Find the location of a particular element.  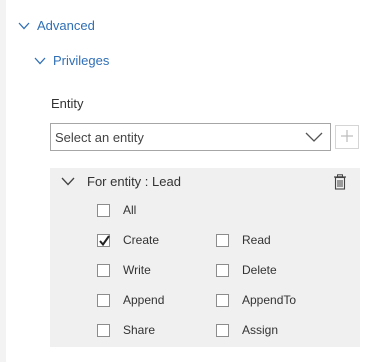

checkbox-share: Share is located at coordinates (126, 330).